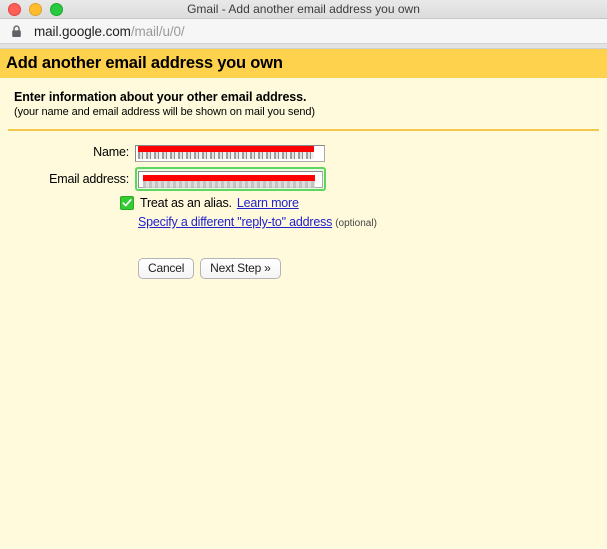 Image resolution: width=607 pixels, height=549 pixels. What do you see at coordinates (303, 268) in the screenshot?
I see `form-buttons: Cancel Next Step »` at bounding box center [303, 268].